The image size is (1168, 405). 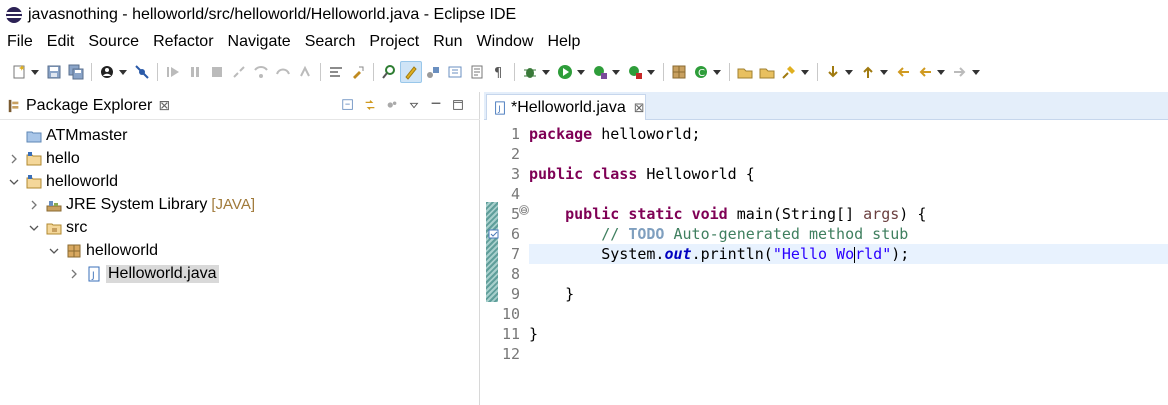 I want to click on save-icon, so click(x=54, y=72).